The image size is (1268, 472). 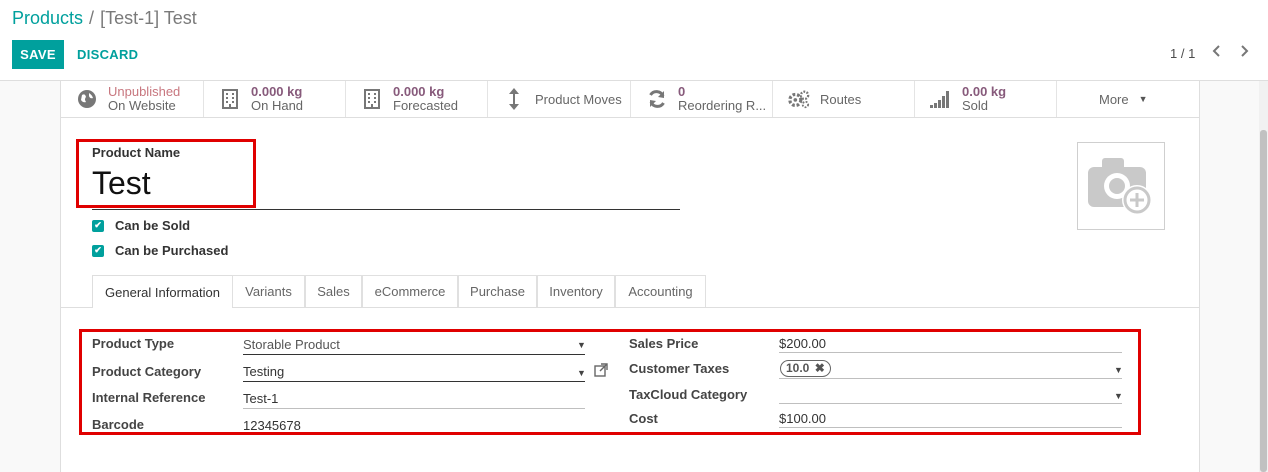 I want to click on breadcrumb-current: [Test-1] Test, so click(x=148, y=18).